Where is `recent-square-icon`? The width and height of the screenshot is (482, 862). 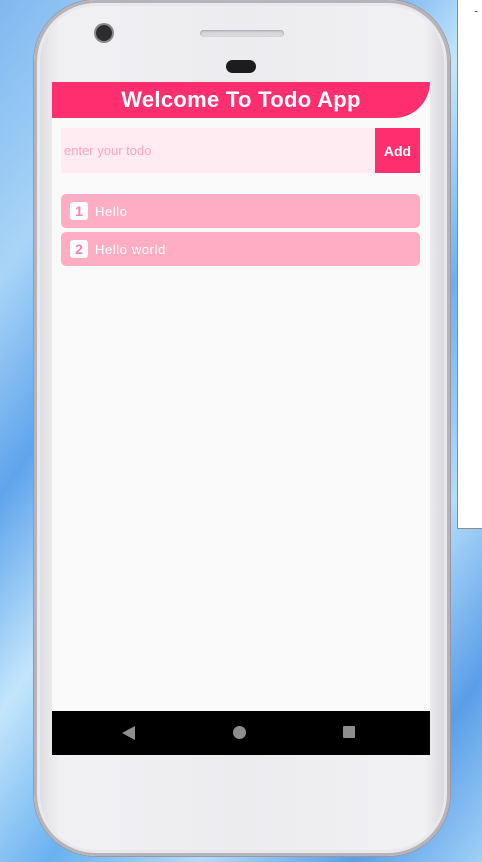 recent-square-icon is located at coordinates (349, 732).